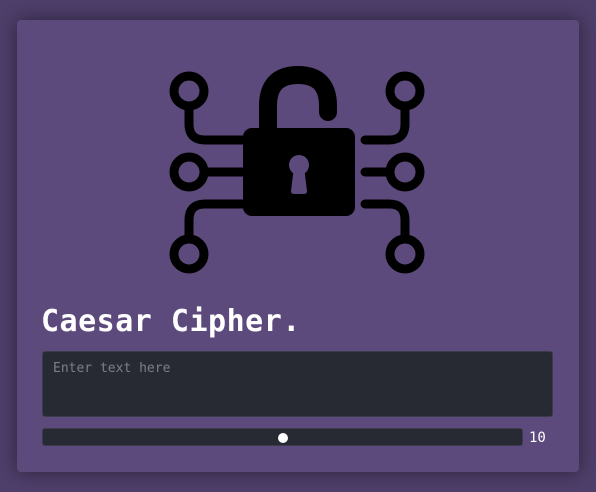 The width and height of the screenshot is (596, 492). I want to click on page-title: Caesar Cipher., so click(171, 321).